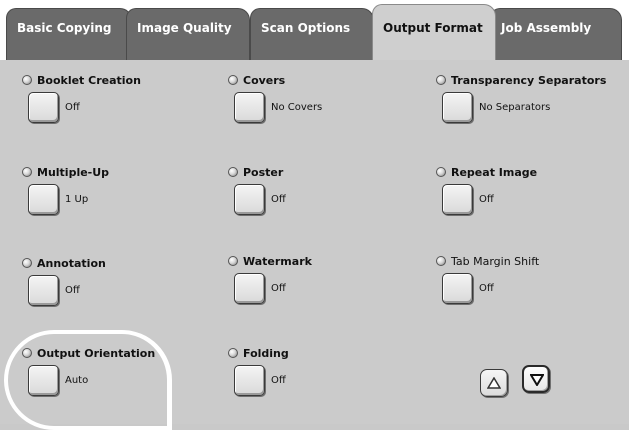 The image size is (629, 430). Describe the element at coordinates (278, 380) in the screenshot. I see `folding-value: Off` at that location.